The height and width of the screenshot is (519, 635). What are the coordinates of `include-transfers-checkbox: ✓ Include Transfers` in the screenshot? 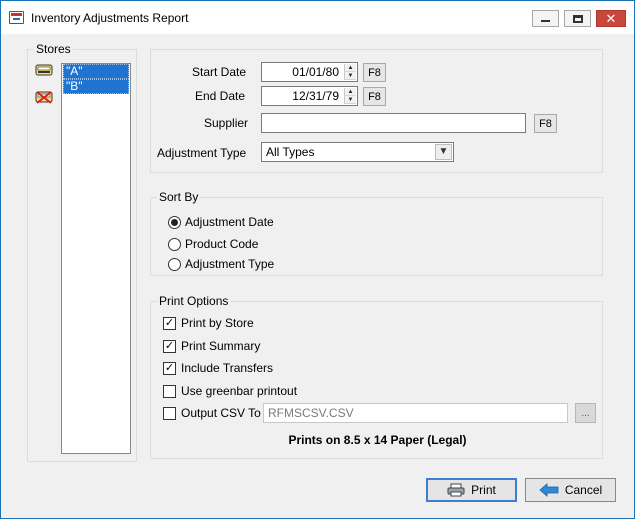 It's located at (218, 368).